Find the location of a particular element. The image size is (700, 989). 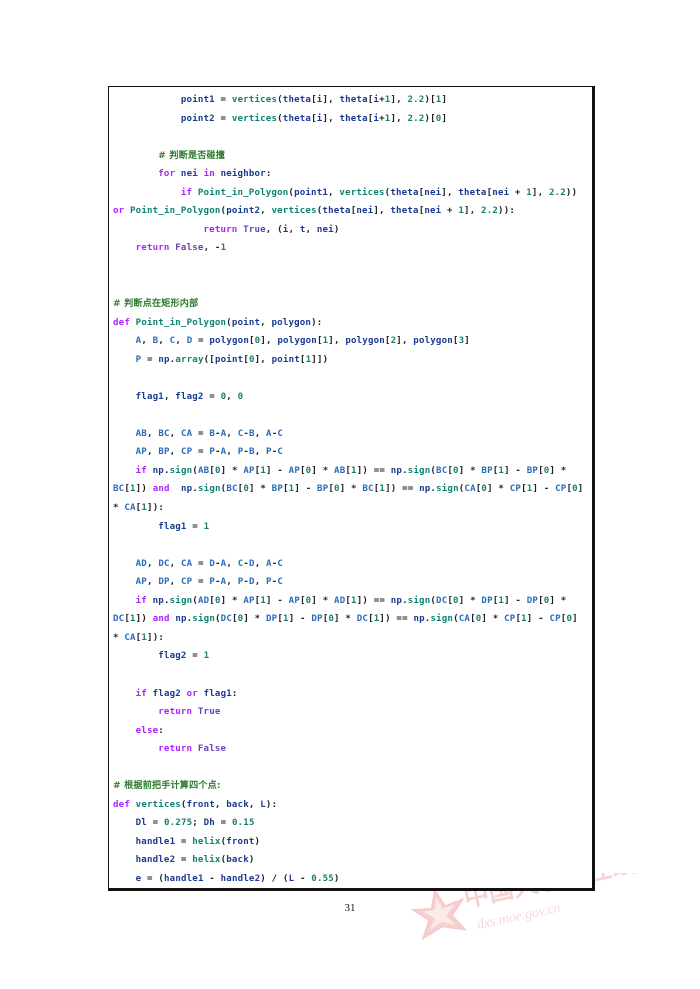

code-identifier: np is located at coordinates (181, 619).